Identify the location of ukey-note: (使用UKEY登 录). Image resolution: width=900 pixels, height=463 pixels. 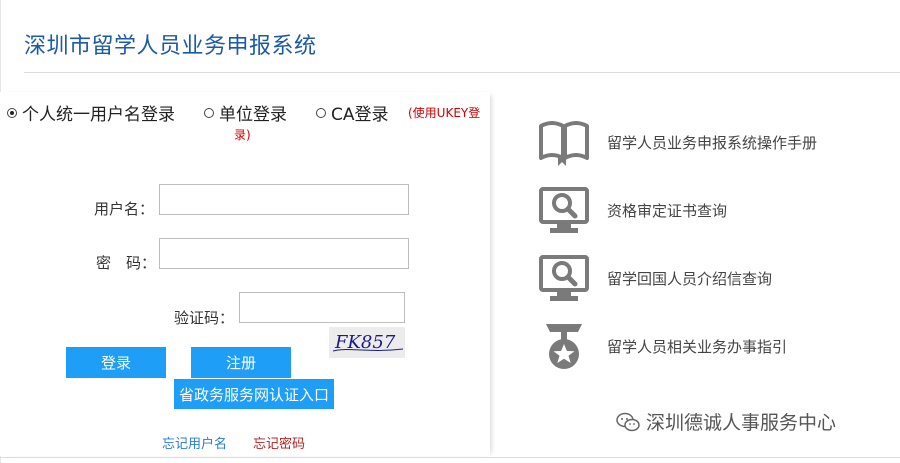
(360, 124).